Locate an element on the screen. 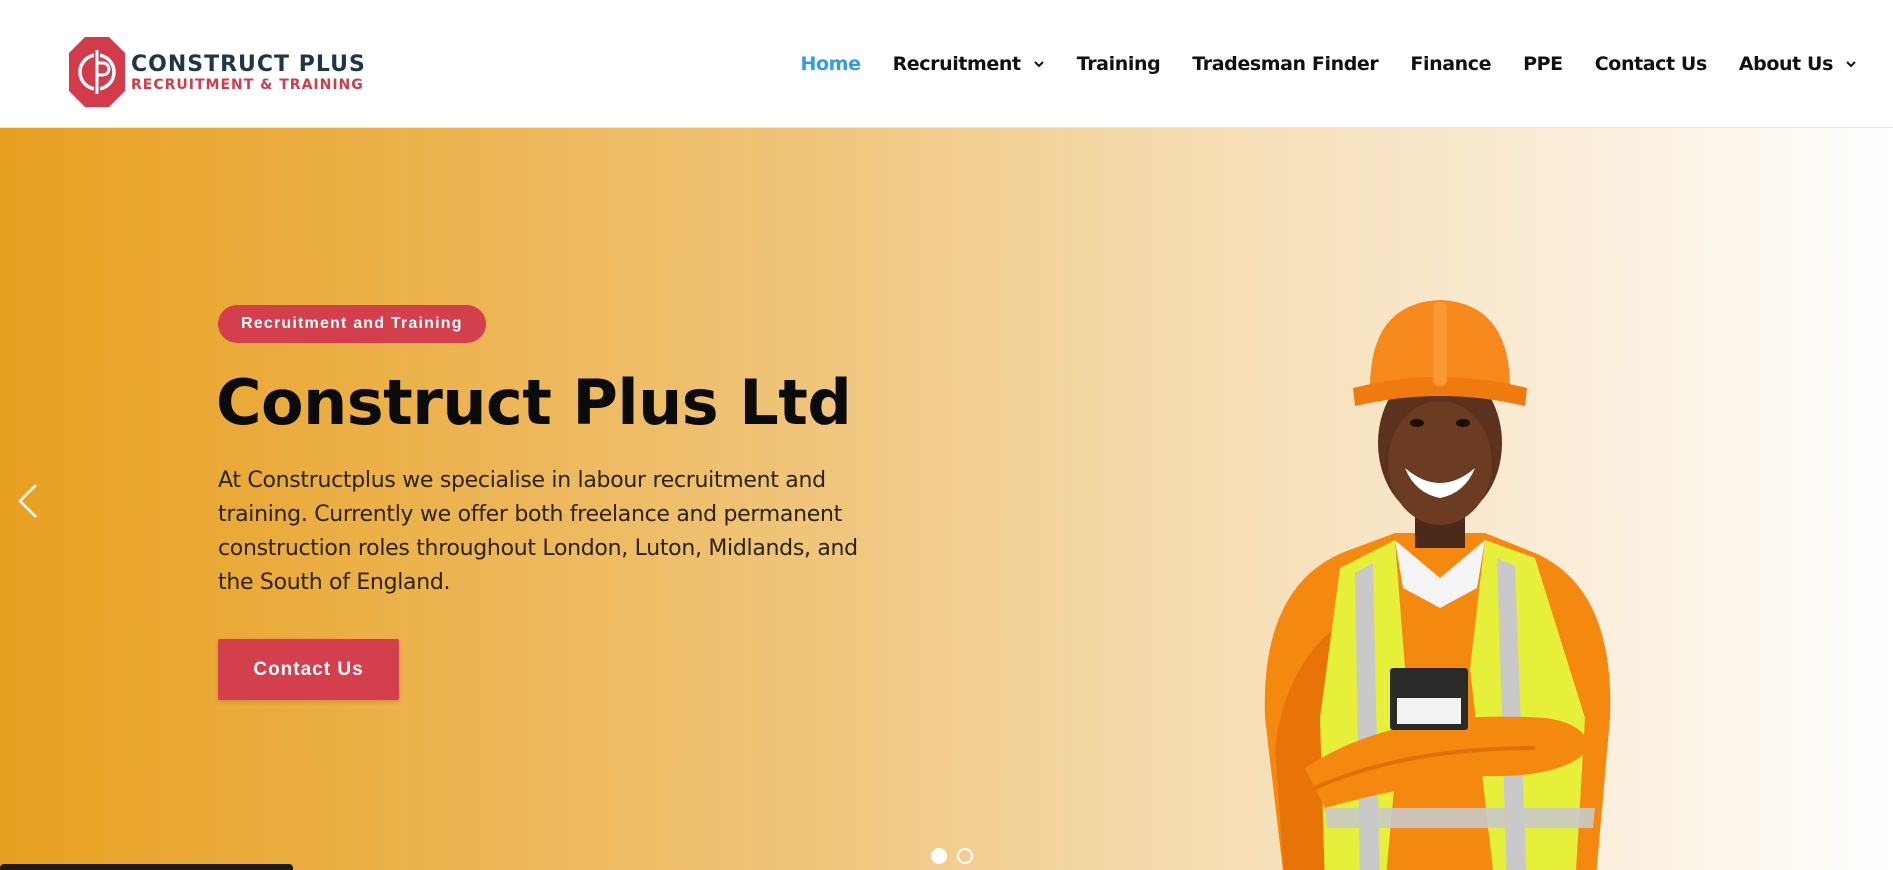 The width and height of the screenshot is (1893, 870). nav-item-about-us: About Us is located at coordinates (1798, 64).